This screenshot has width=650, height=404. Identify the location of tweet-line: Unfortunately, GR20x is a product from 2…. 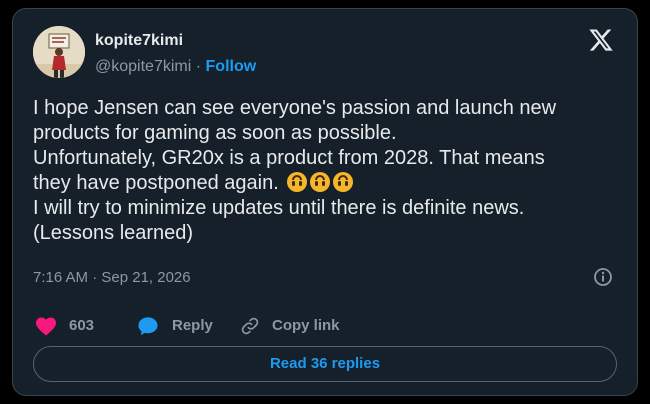
(289, 158).